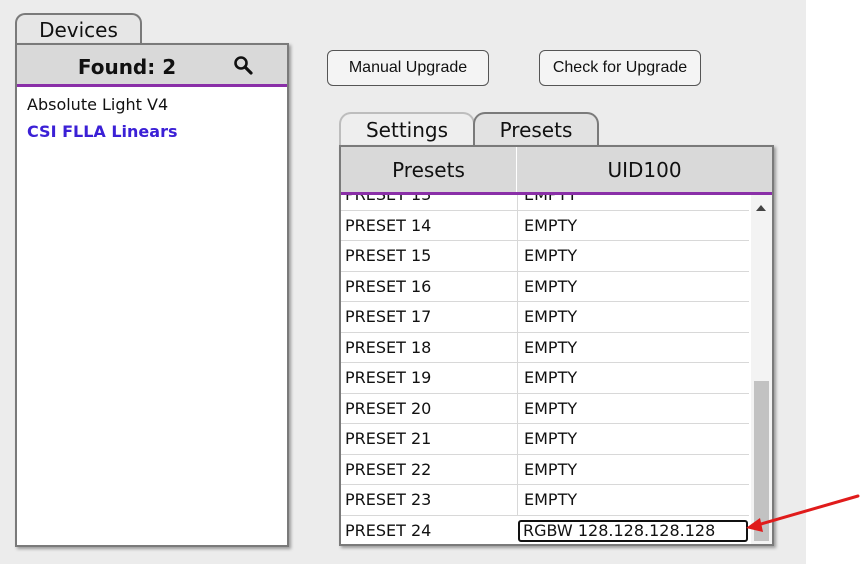 The image size is (861, 564). Describe the element at coordinates (388, 377) in the screenshot. I see `preset-name: PRESET 19` at that location.